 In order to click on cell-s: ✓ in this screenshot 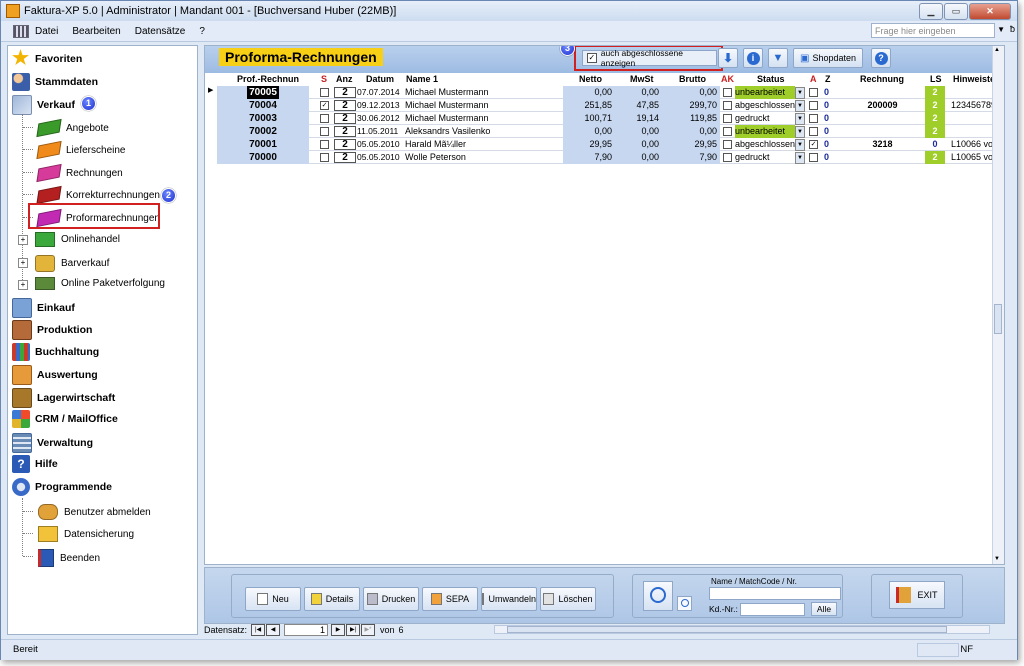, I will do `click(324, 105)`.